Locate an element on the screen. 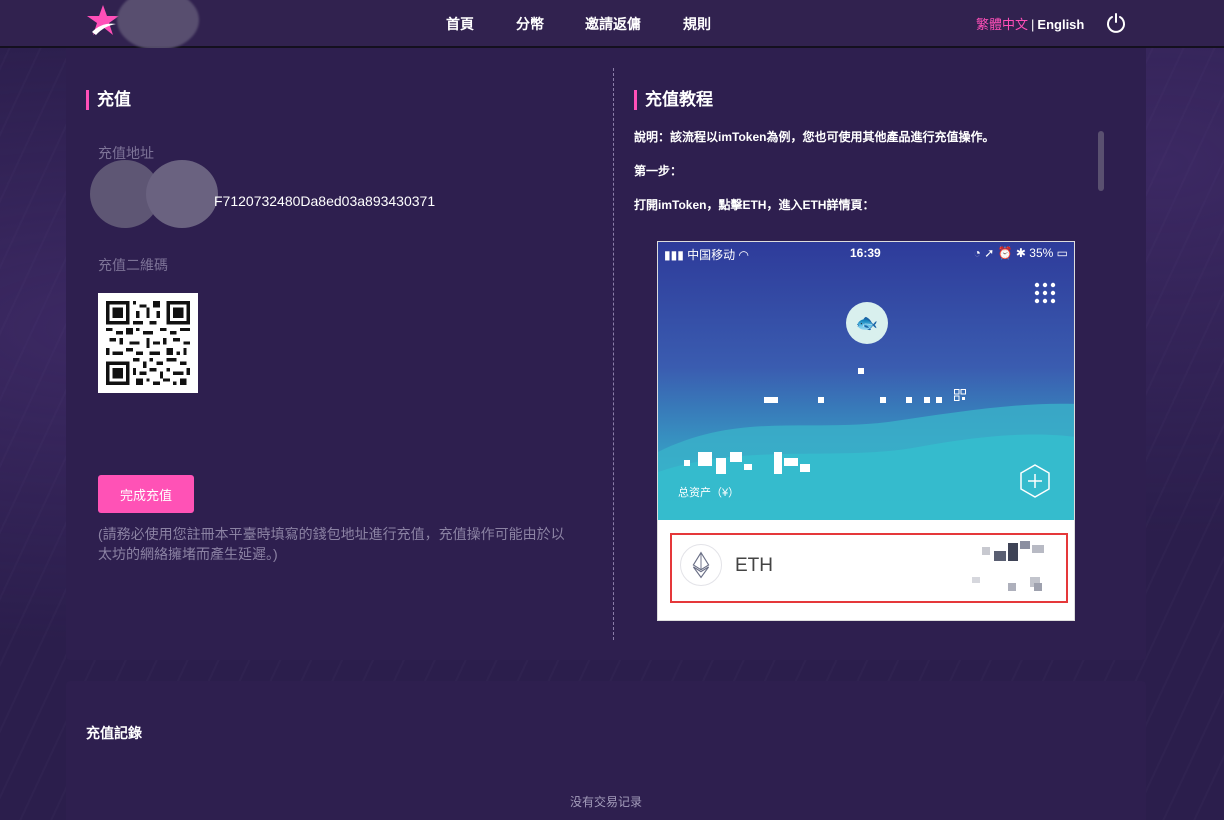  top-navbar: 首頁 分幣 邀請返傭 規則 繁體中文 | English is located at coordinates (612, 25).